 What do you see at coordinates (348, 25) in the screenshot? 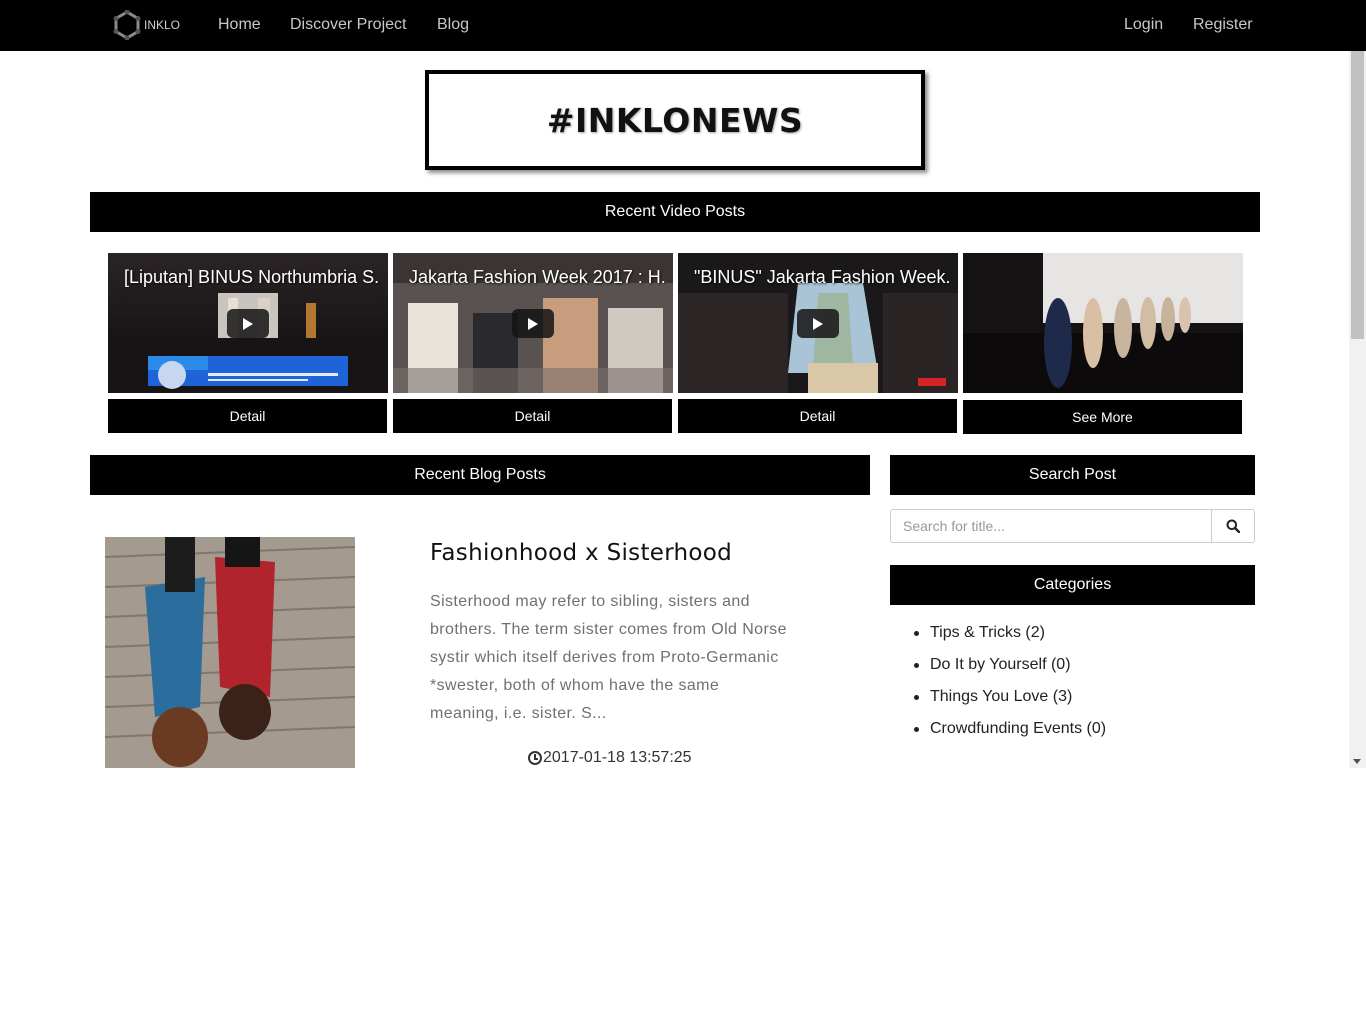
I see `nav-discover-project: Discover Project` at bounding box center [348, 25].